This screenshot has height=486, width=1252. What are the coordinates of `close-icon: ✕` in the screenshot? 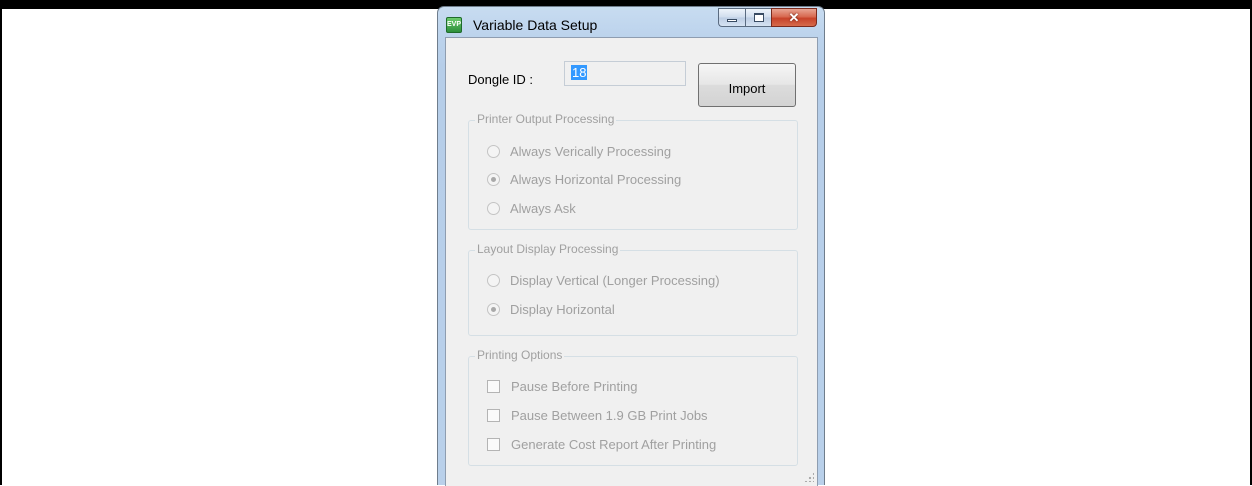 It's located at (794, 17).